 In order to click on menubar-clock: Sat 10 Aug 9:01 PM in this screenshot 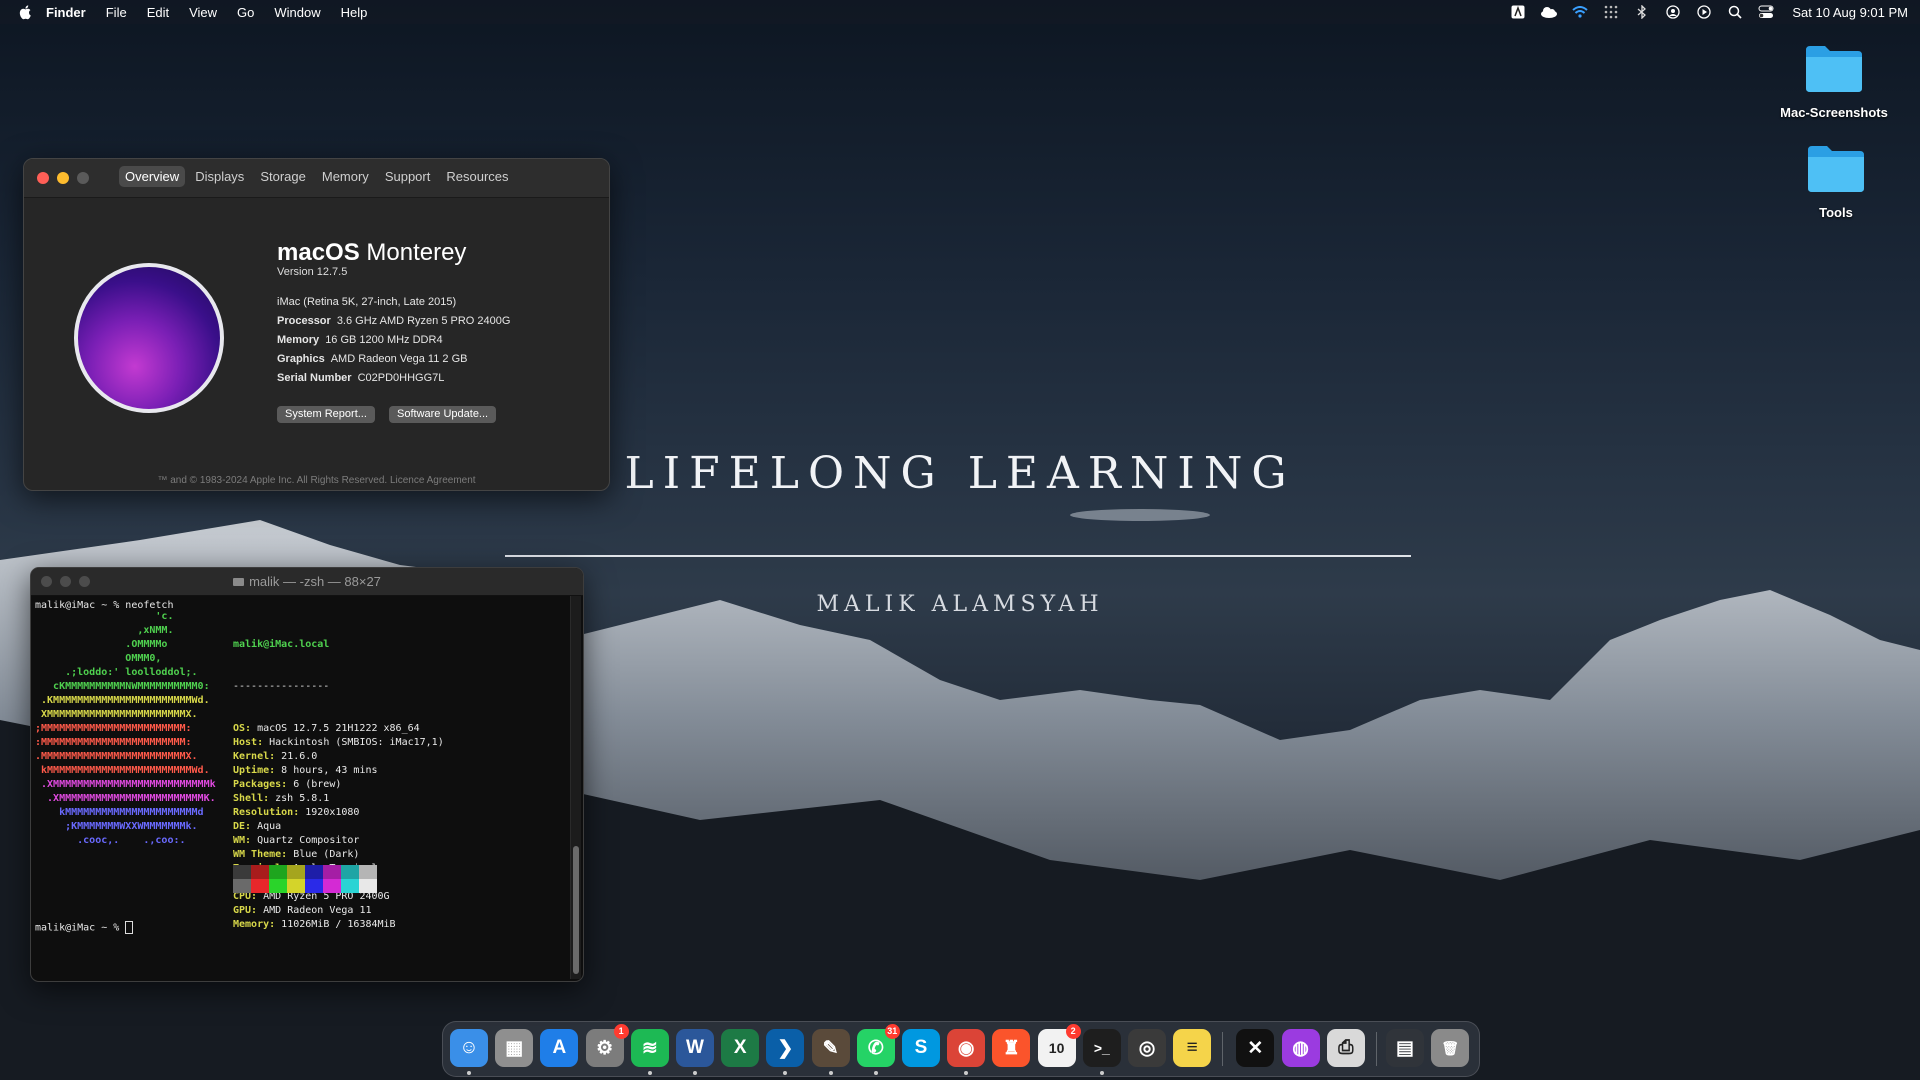, I will do `click(1850, 12)`.